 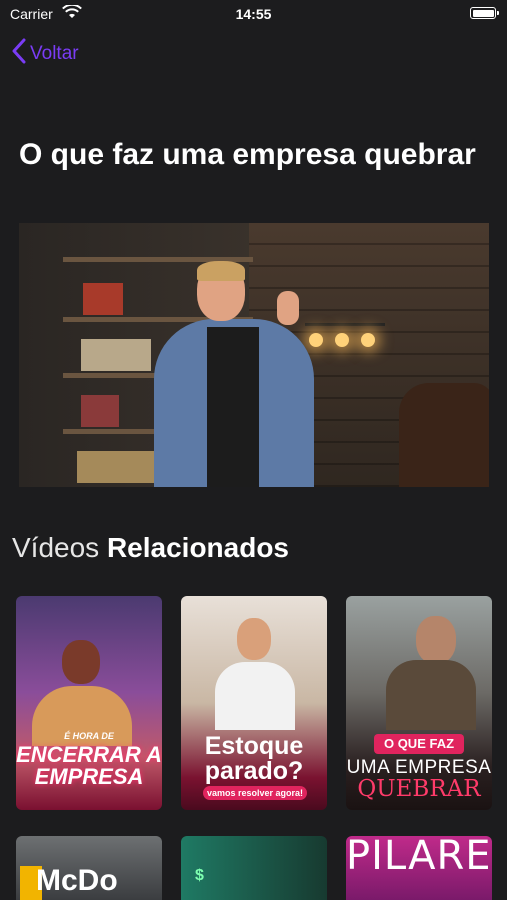 What do you see at coordinates (419, 744) in the screenshot?
I see `thumb-caption-line1: O QUE FAZ` at bounding box center [419, 744].